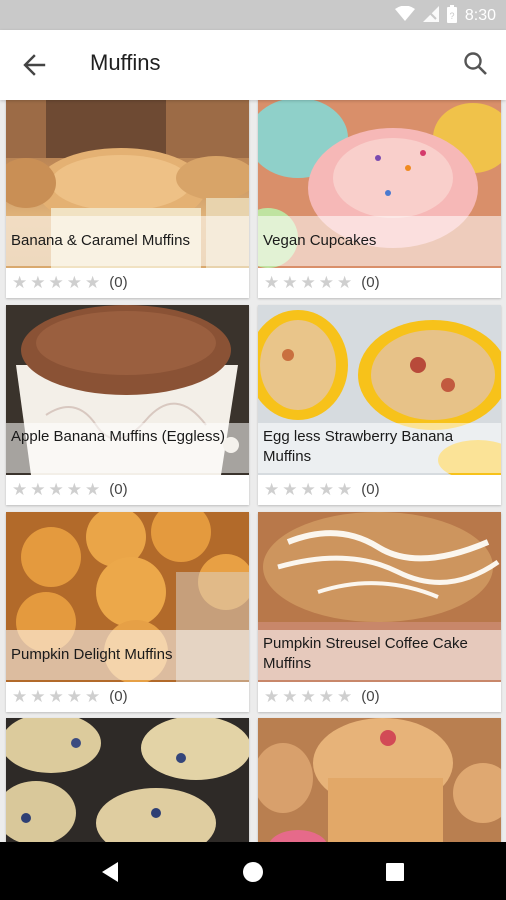  What do you see at coordinates (253, 874) in the screenshot?
I see `home-nav-icon` at bounding box center [253, 874].